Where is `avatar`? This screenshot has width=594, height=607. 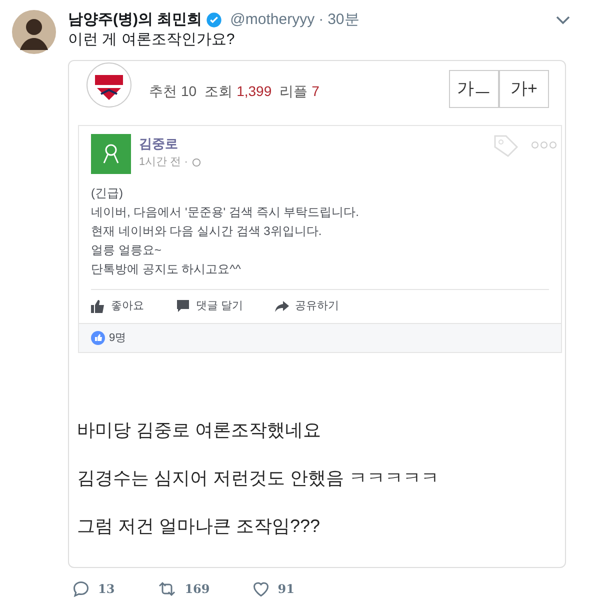 avatar is located at coordinates (34, 32).